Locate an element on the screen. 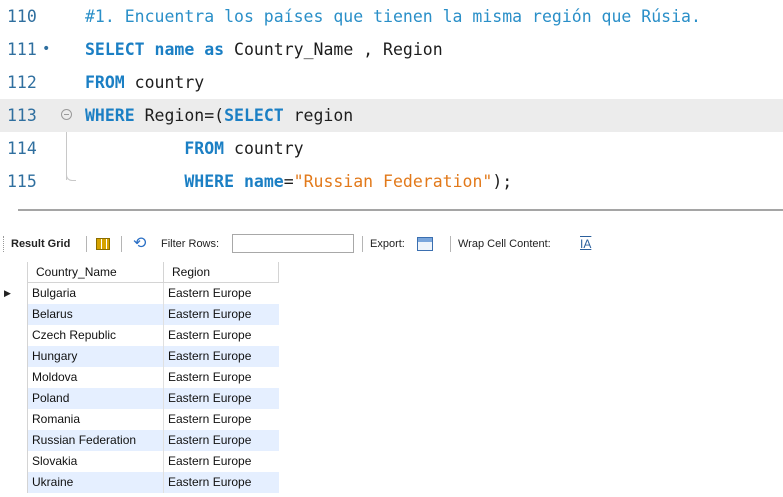 This screenshot has height=497, width=783. sql-keyword: as is located at coordinates (214, 49).